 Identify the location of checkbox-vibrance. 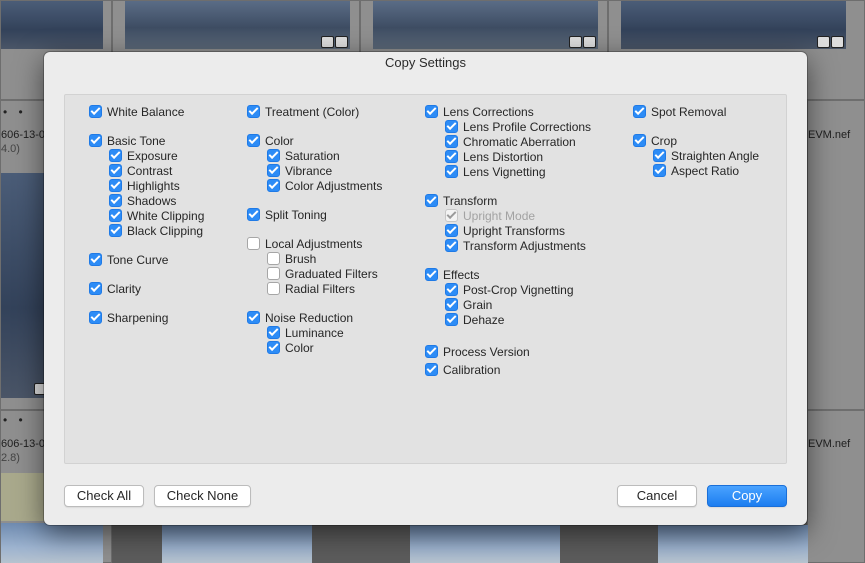
(273, 170).